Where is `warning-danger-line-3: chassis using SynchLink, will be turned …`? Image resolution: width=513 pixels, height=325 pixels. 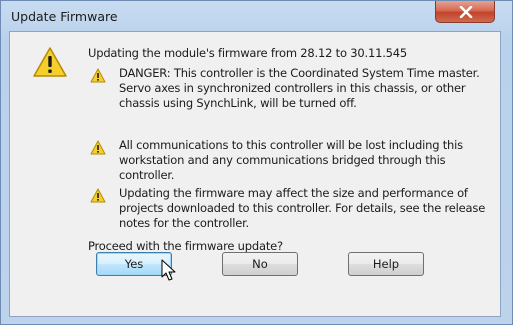
warning-danger-line-3: chassis using SynchLink, will be turned … is located at coordinates (238, 103).